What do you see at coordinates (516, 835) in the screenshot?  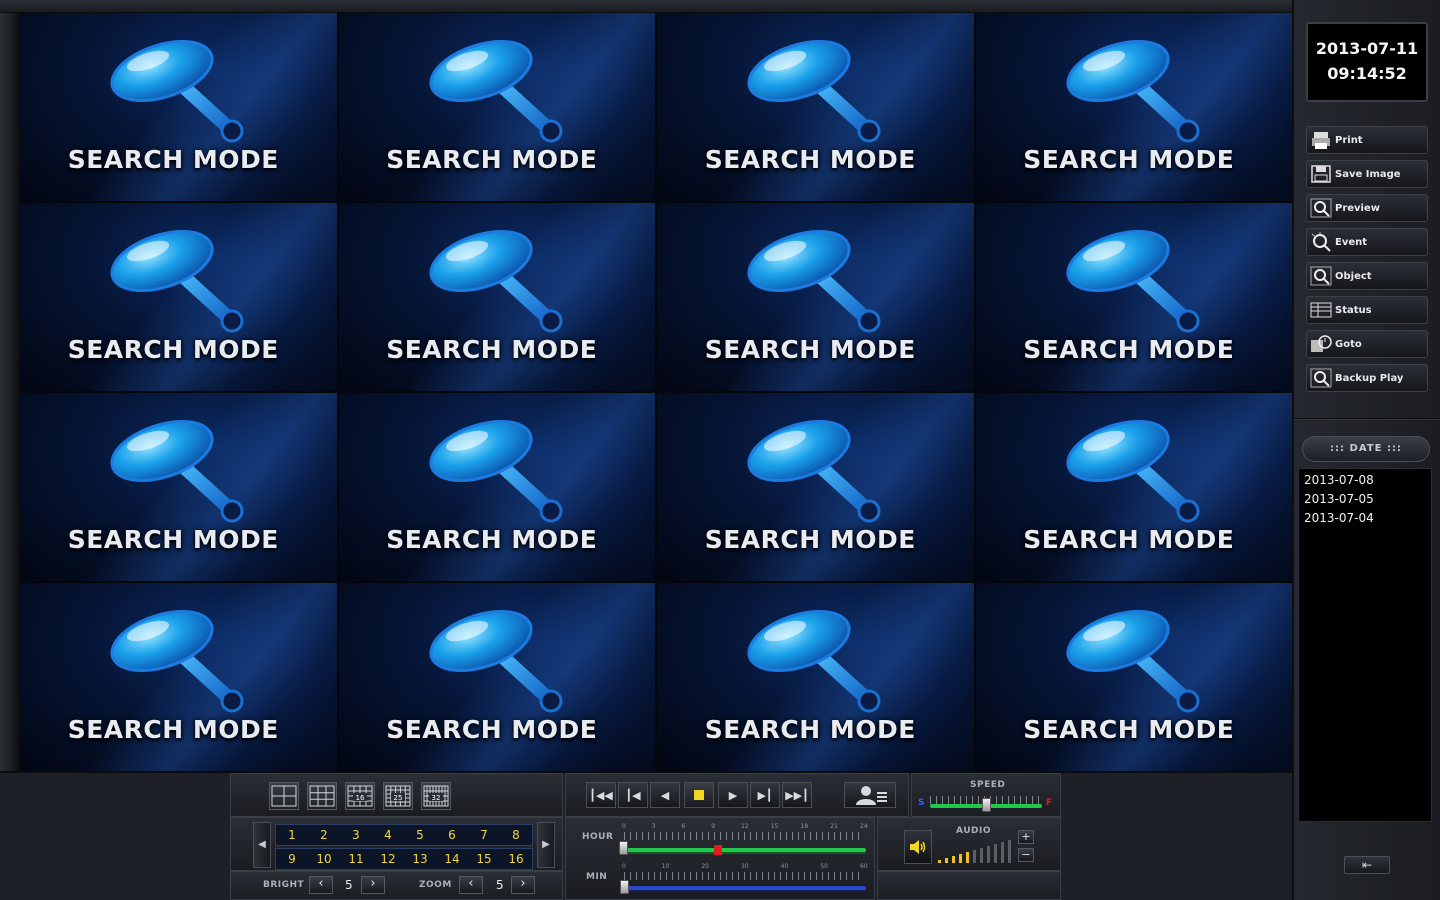 I see `channel-button: 8` at bounding box center [516, 835].